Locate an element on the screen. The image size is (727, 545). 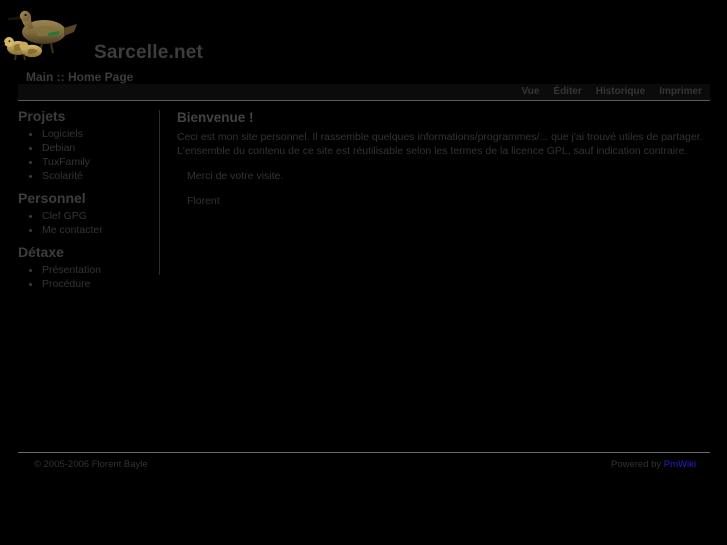
sidebar-item-tuxfamily: TuxFamily is located at coordinates (88, 162).